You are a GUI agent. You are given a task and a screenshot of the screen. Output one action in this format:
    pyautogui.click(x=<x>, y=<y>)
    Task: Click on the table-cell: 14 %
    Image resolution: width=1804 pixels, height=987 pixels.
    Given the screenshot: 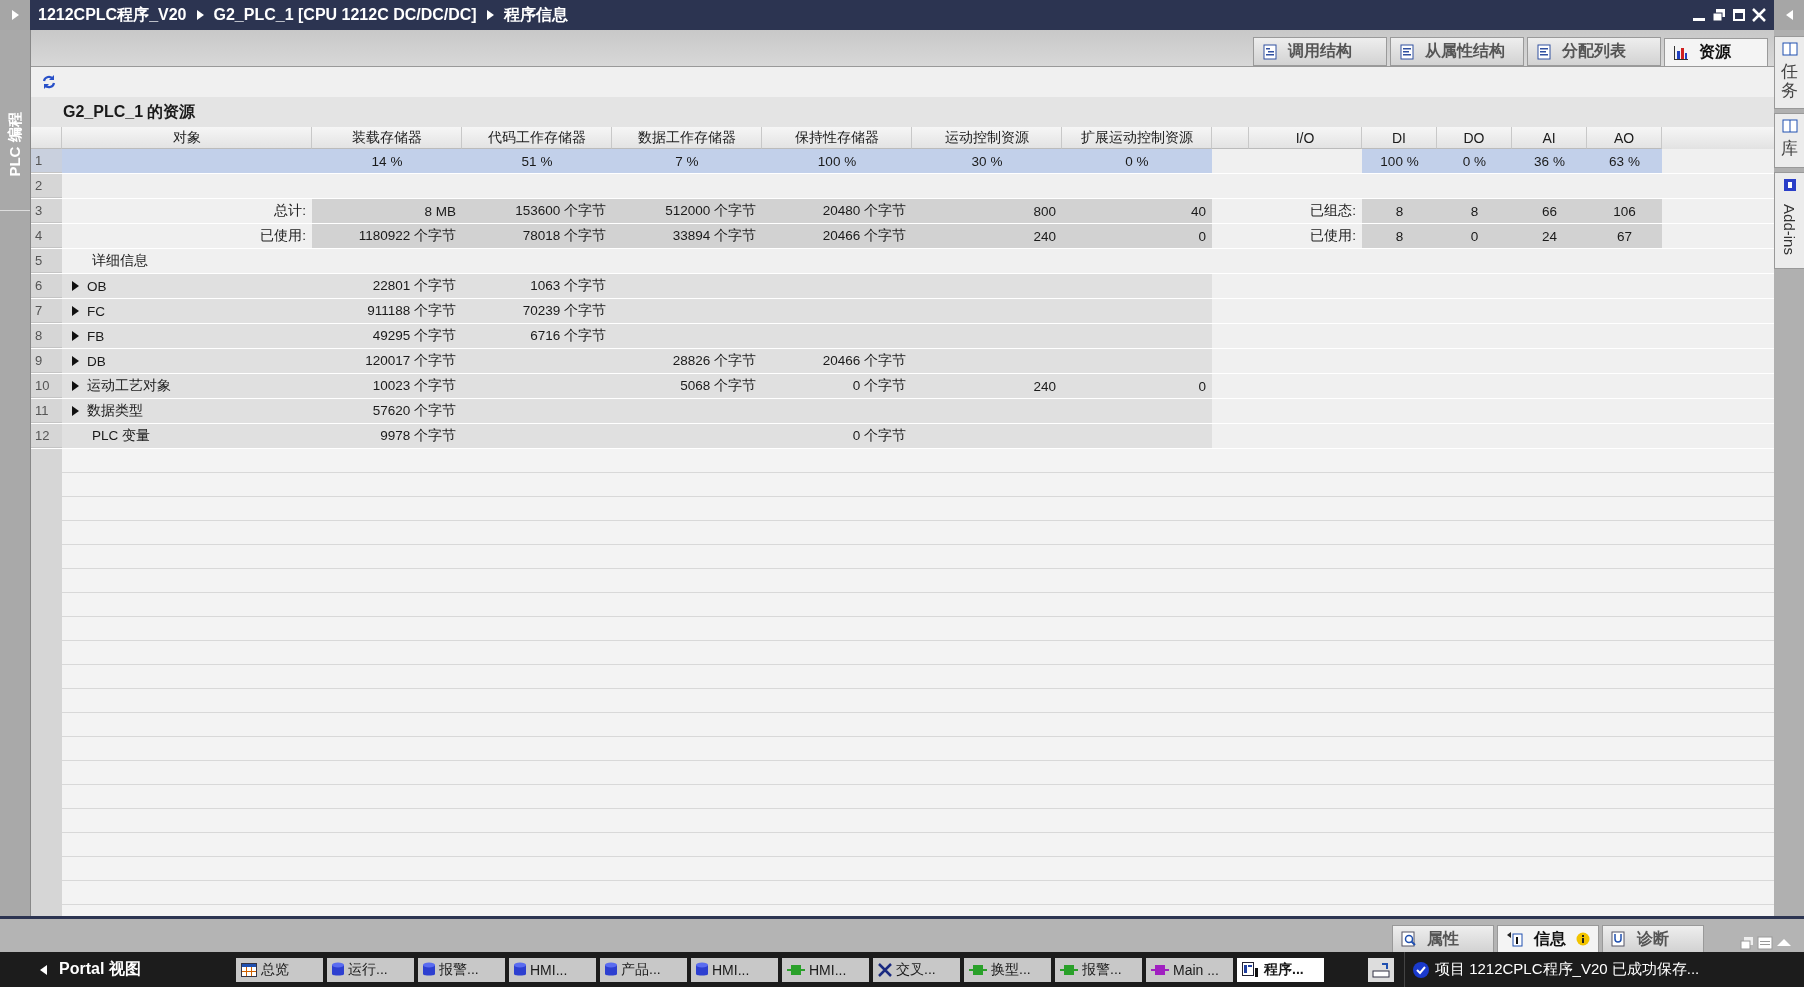 What is the action you would take?
    pyautogui.click(x=387, y=161)
    